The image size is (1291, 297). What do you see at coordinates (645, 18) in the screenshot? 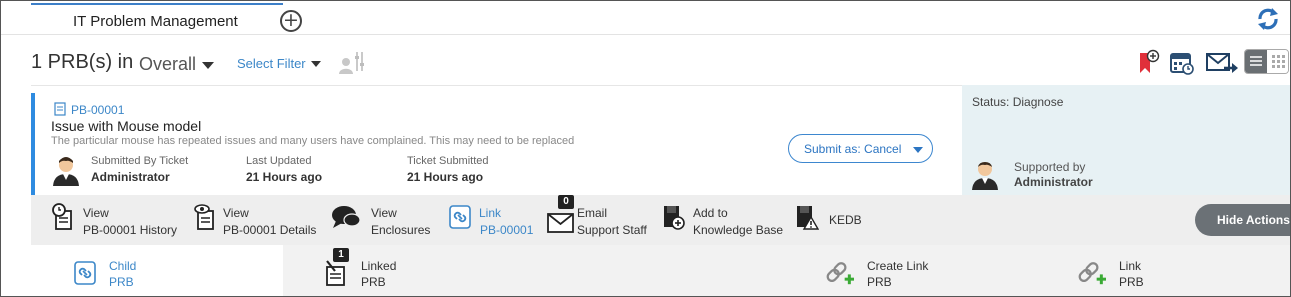
I see `tab-bar: IT Problem Management +` at bounding box center [645, 18].